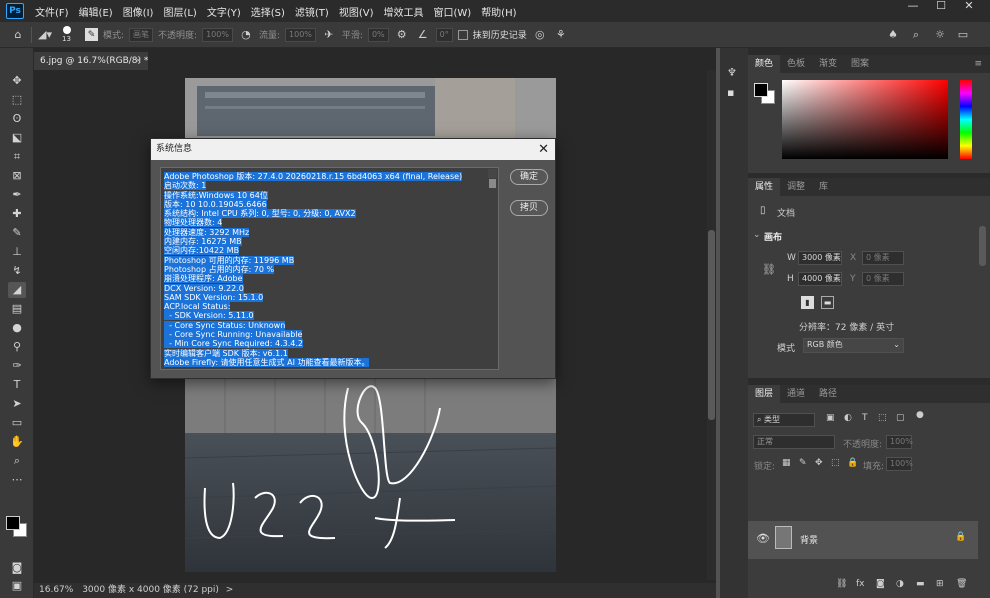 The image size is (990, 598). What do you see at coordinates (17, 176) in the screenshot?
I see `frame-tool-icon: ⊠` at bounding box center [17, 176].